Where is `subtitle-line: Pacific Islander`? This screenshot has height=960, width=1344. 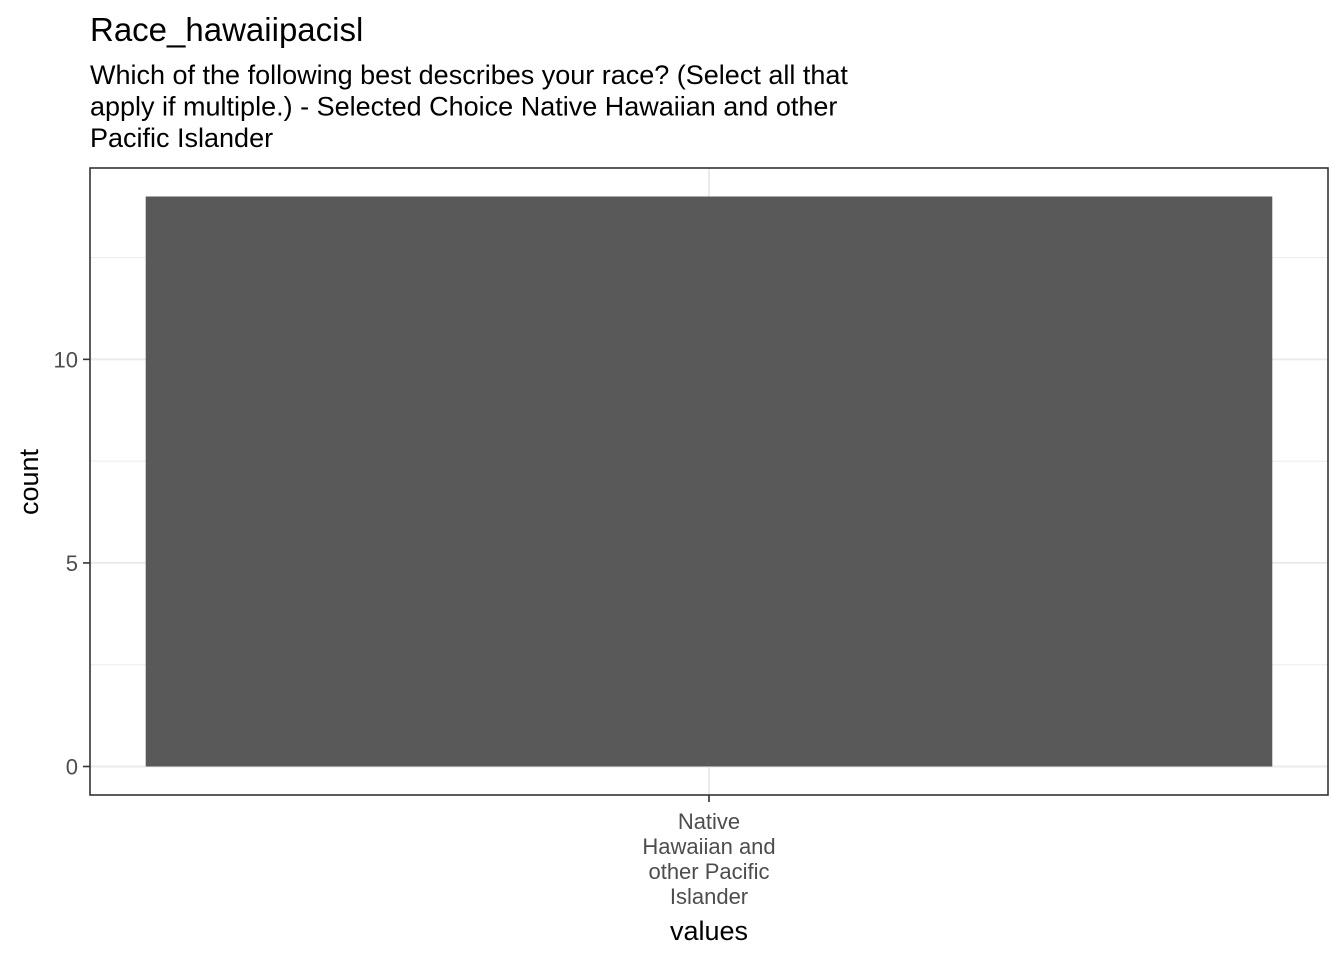 subtitle-line: Pacific Islander is located at coordinates (181, 138).